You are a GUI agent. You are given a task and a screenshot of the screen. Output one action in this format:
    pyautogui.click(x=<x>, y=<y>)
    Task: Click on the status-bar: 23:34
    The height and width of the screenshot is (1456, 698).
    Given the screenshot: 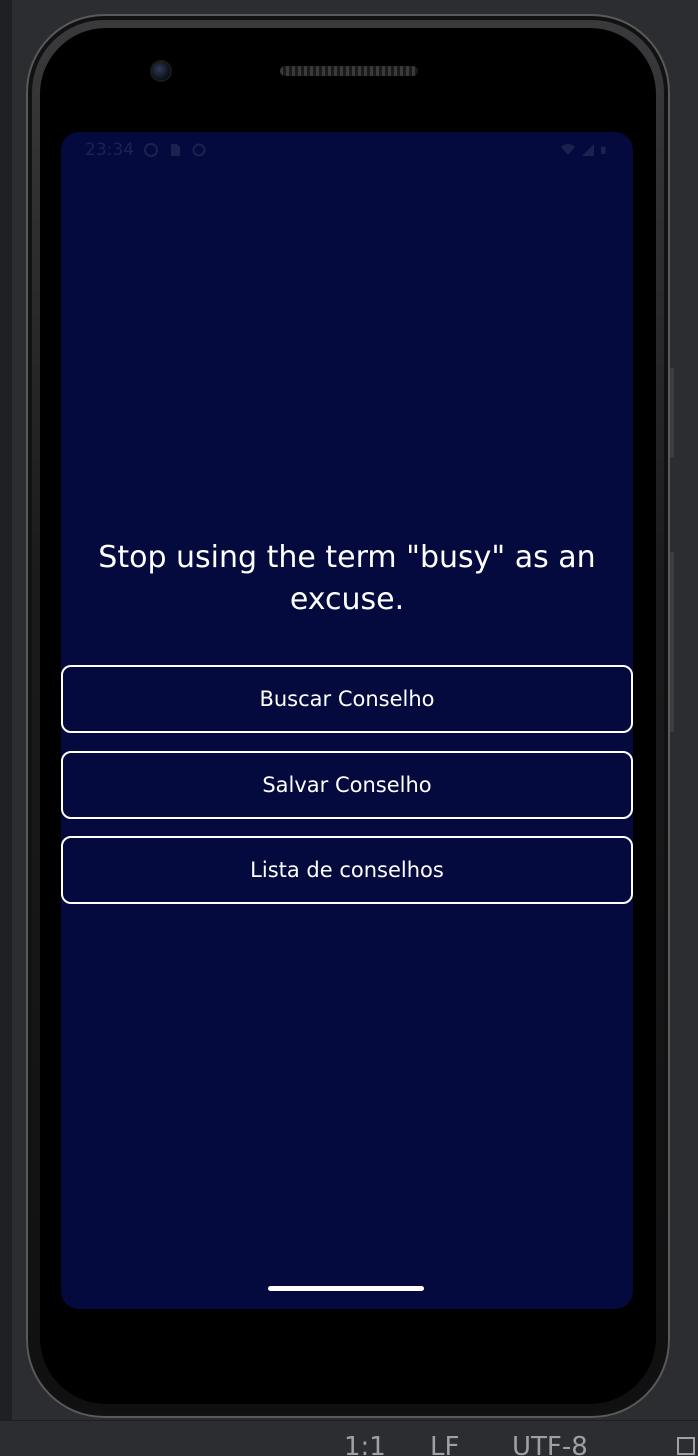 What is the action you would take?
    pyautogui.click(x=347, y=150)
    